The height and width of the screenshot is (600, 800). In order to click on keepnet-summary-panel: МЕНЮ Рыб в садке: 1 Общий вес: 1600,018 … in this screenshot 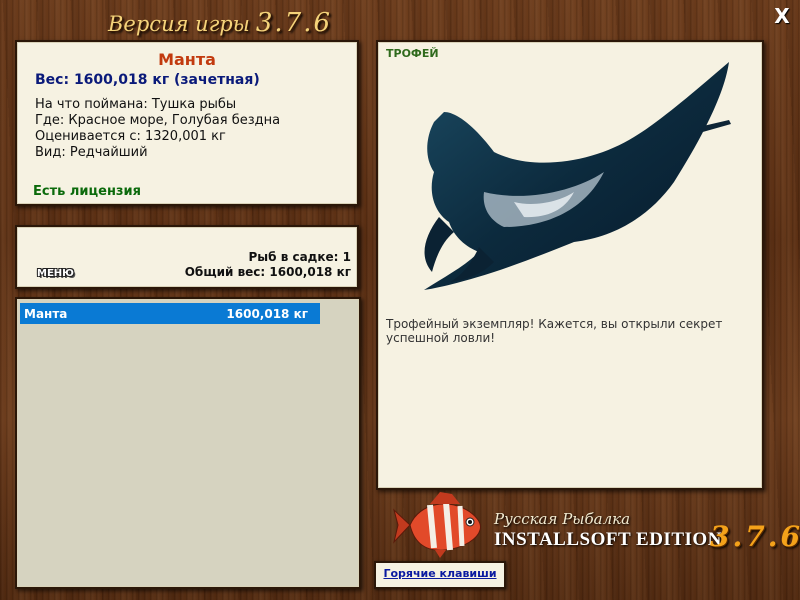, I will do `click(187, 257)`.